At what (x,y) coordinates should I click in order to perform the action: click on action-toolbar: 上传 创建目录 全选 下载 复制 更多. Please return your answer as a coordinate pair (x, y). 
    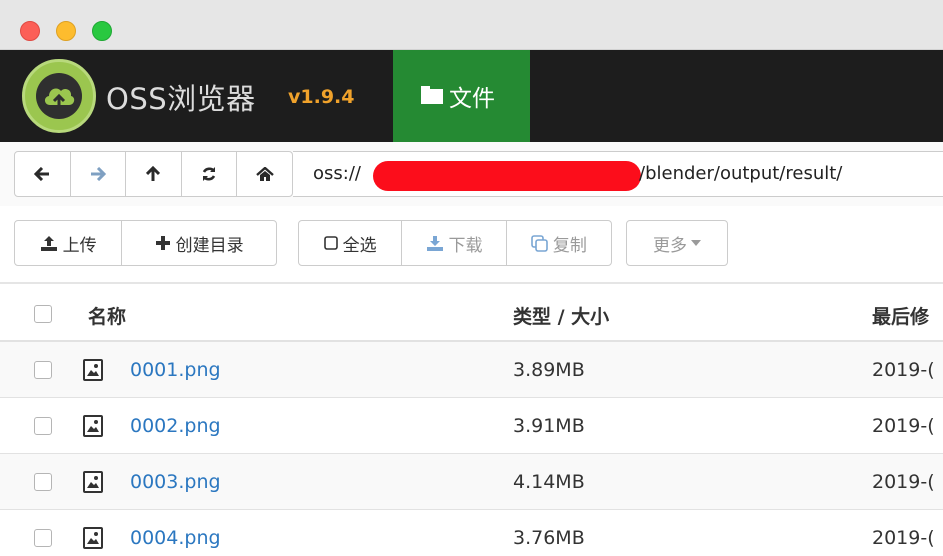
    Looking at the image, I should click on (471, 245).